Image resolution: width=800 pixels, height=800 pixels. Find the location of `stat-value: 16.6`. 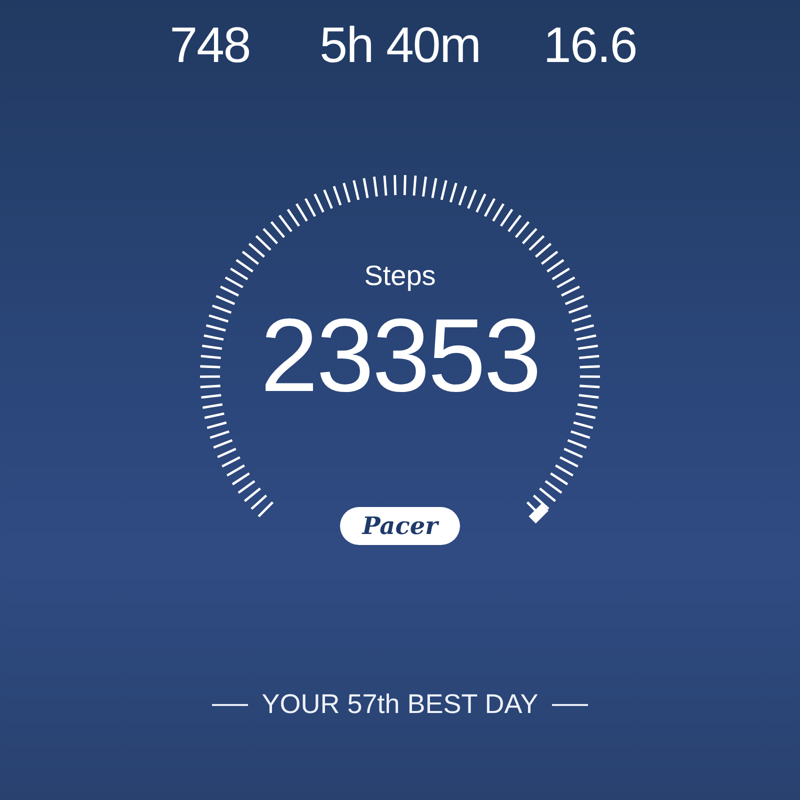

stat-value: 16.6 is located at coordinates (590, 45).